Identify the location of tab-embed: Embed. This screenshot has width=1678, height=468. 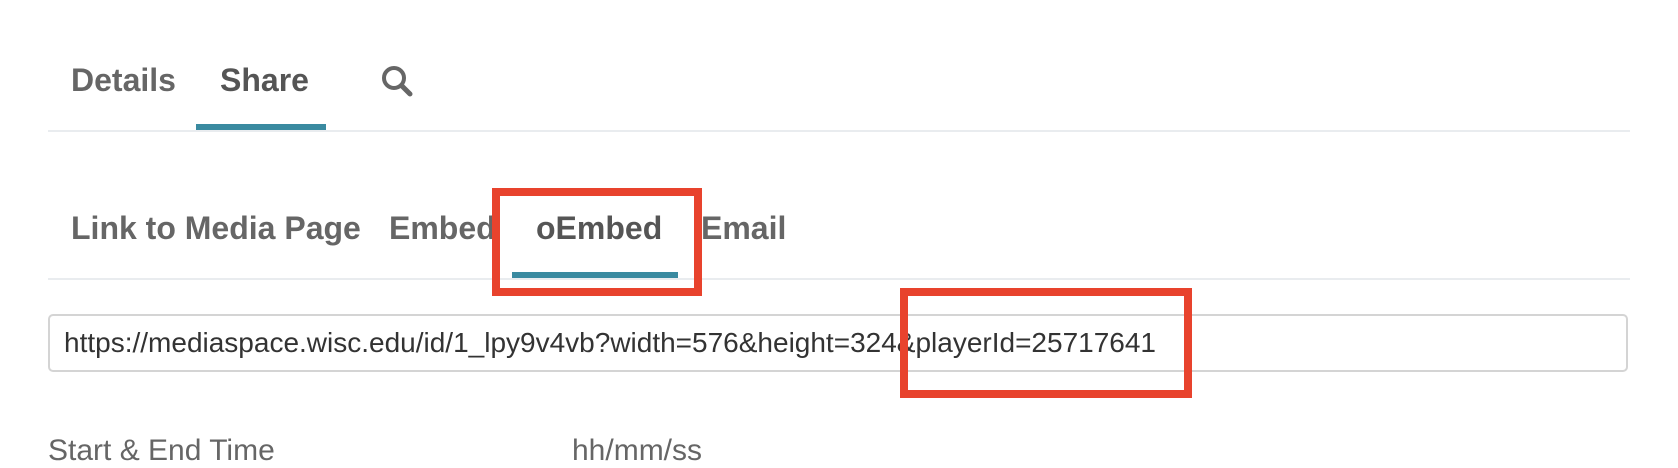
(442, 228).